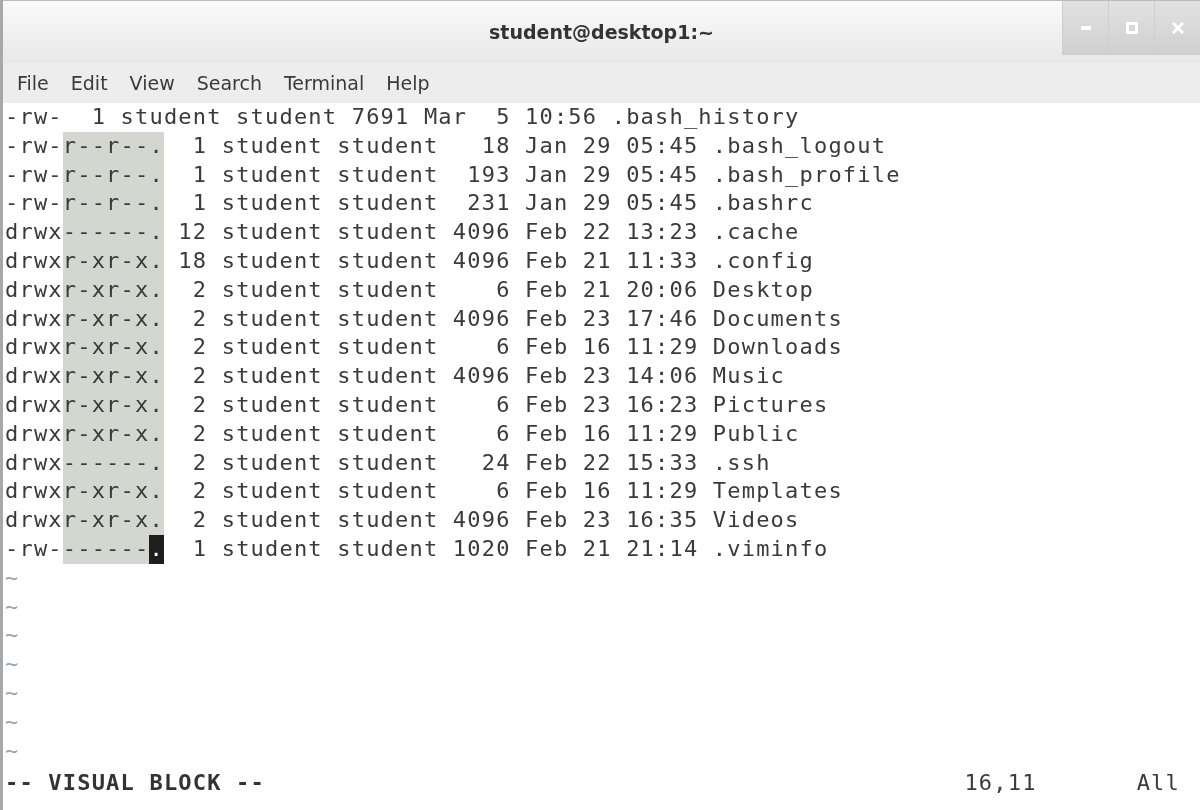 This screenshot has width=1200, height=810. What do you see at coordinates (156, 549) in the screenshot?
I see `text-cursor: .` at bounding box center [156, 549].